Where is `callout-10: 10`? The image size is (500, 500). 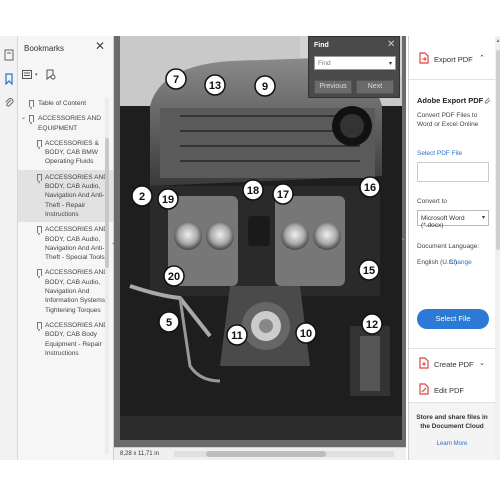 callout-10: 10 is located at coordinates (306, 333).